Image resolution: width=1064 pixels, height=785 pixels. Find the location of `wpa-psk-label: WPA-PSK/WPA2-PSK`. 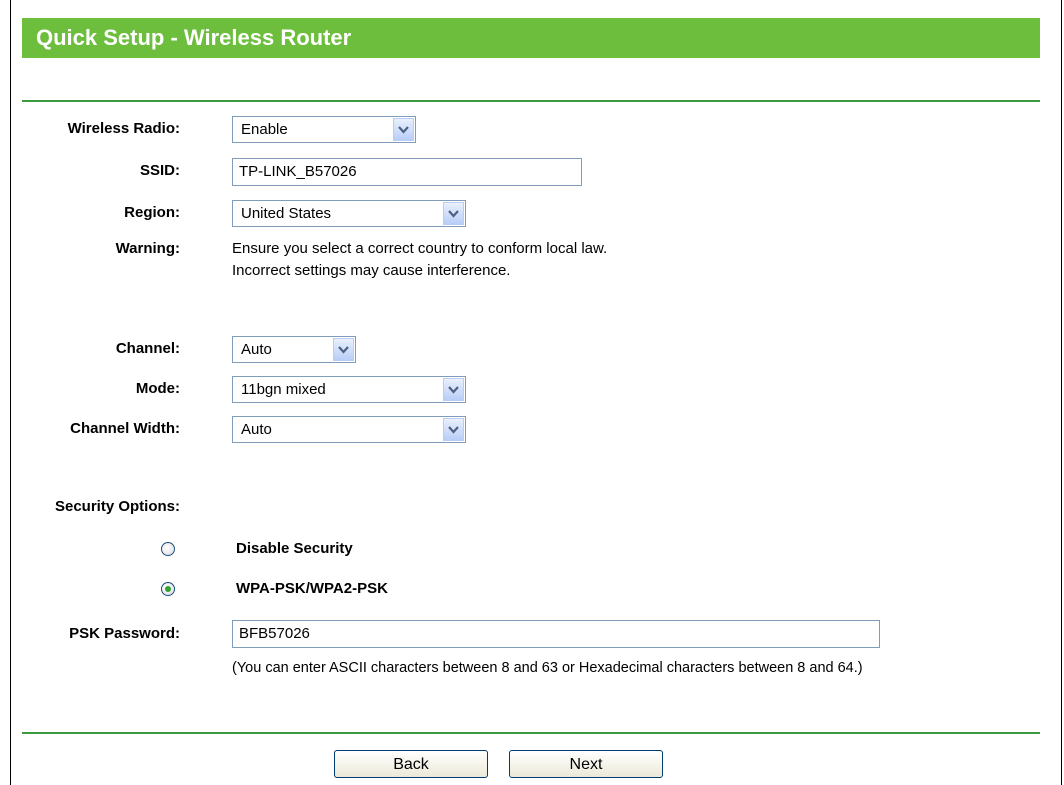

wpa-psk-label: WPA-PSK/WPA2-PSK is located at coordinates (312, 588).